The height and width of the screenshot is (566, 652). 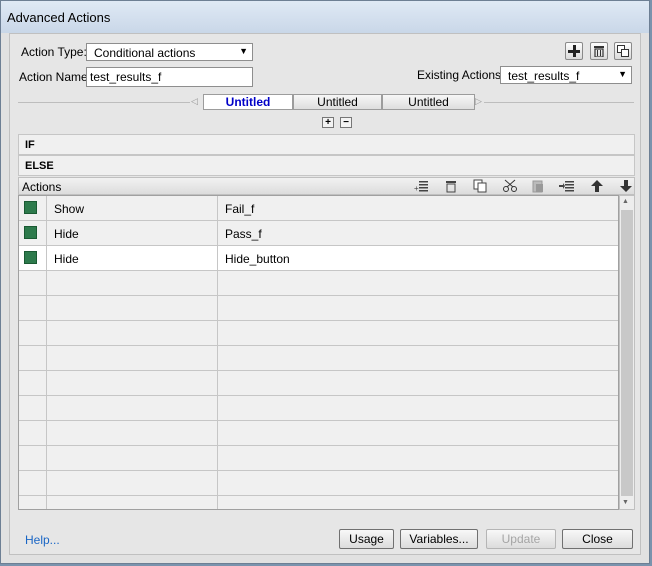 What do you see at coordinates (478, 101) in the screenshot?
I see `tab-scroll-right-icon: ▷` at bounding box center [478, 101].